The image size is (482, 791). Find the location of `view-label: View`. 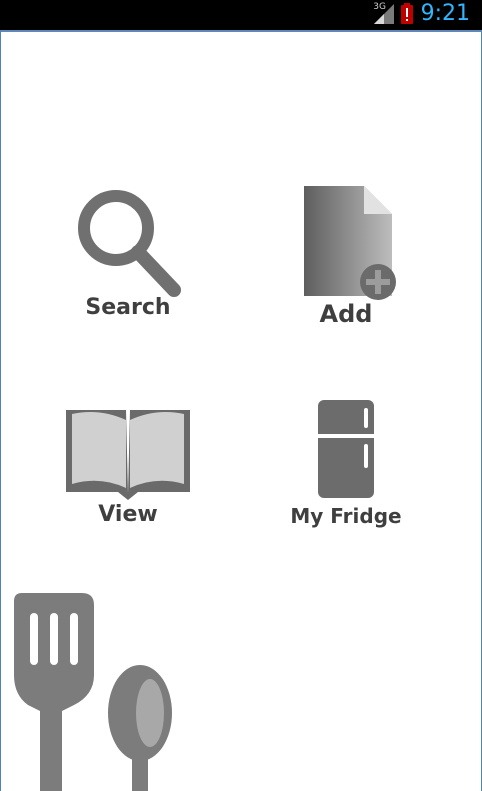

view-label: View is located at coordinates (128, 514).